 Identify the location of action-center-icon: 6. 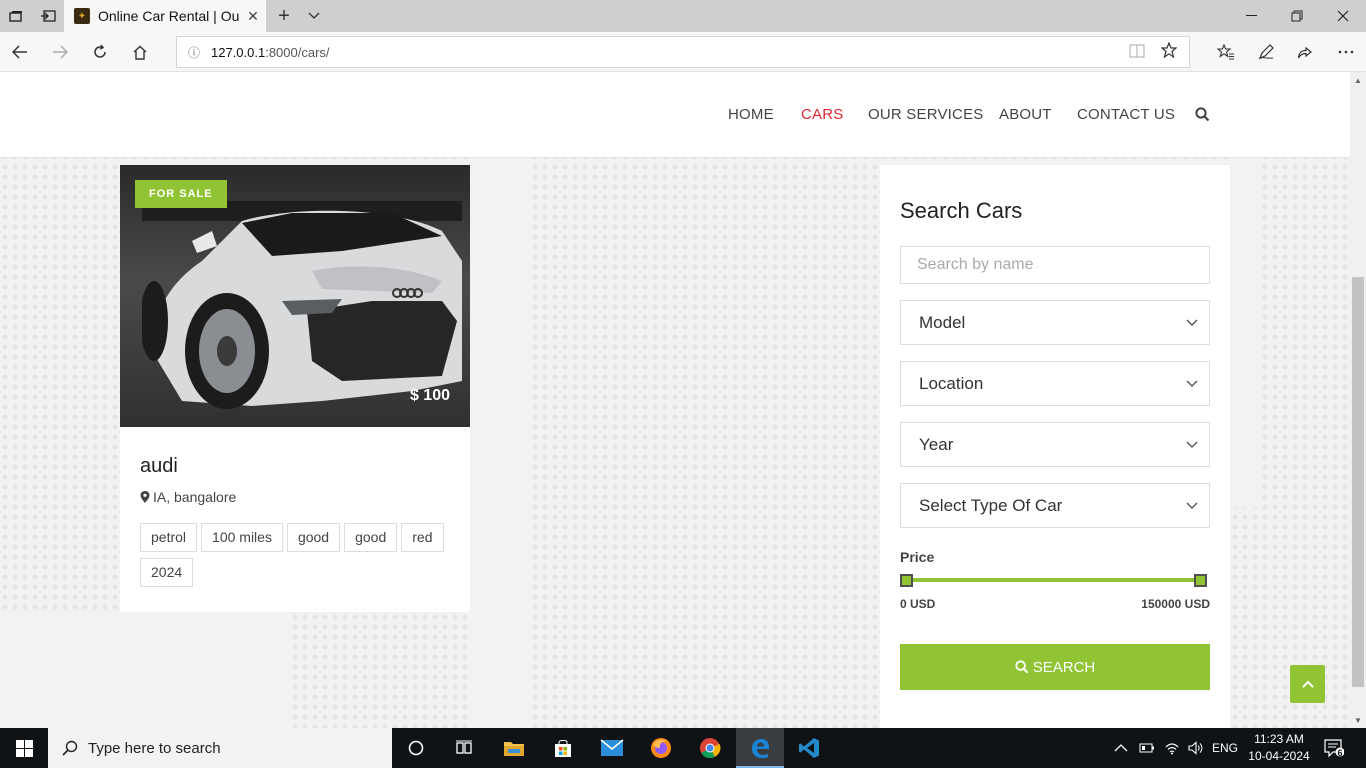
(1334, 748).